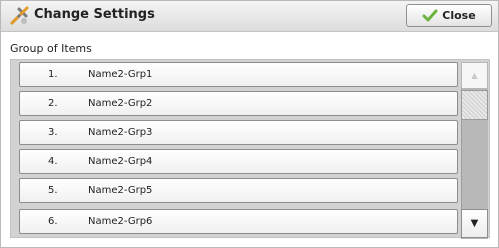 The height and width of the screenshot is (248, 499). Describe the element at coordinates (53, 190) in the screenshot. I see `item-number: 5.` at that location.